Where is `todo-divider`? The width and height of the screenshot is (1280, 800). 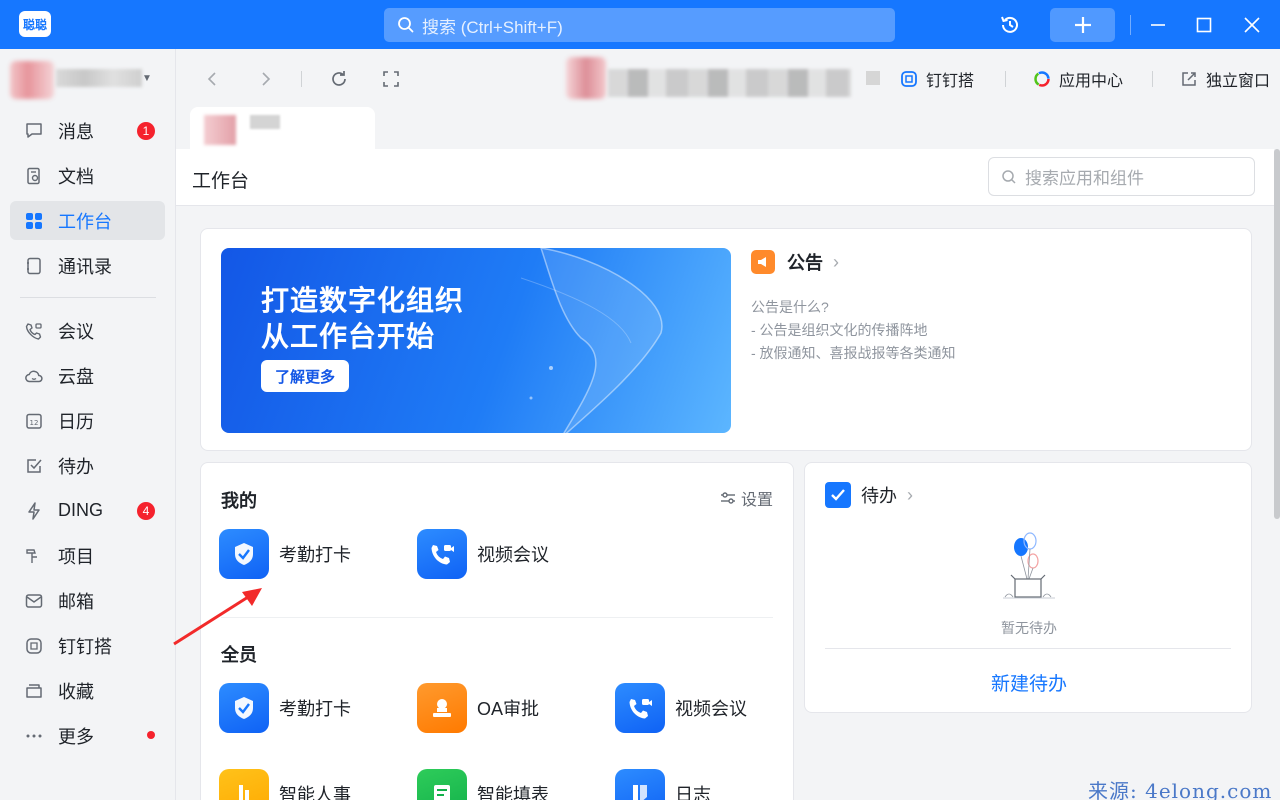 todo-divider is located at coordinates (1028, 648).